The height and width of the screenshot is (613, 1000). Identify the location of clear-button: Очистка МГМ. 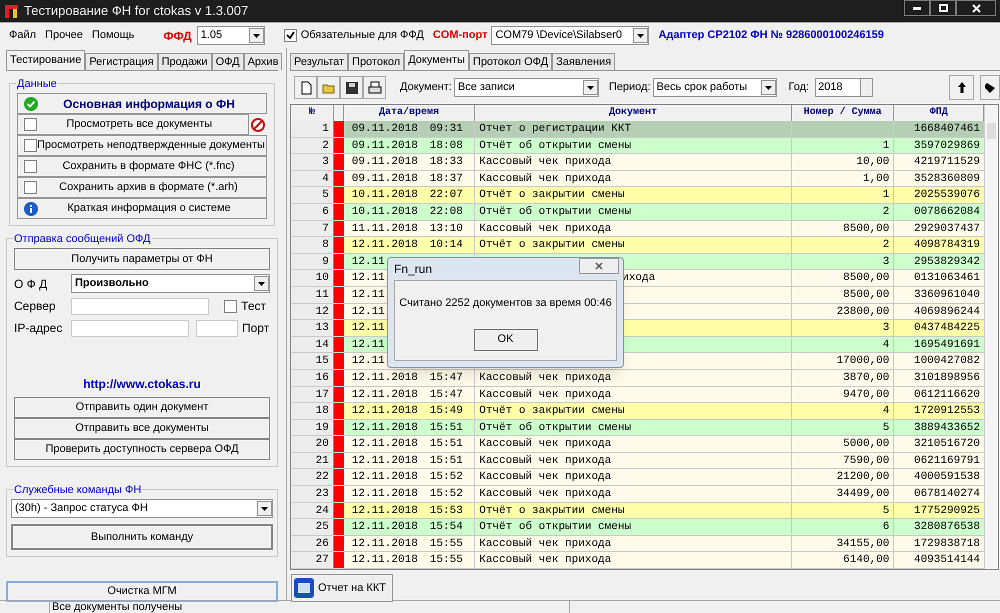
(142, 591).